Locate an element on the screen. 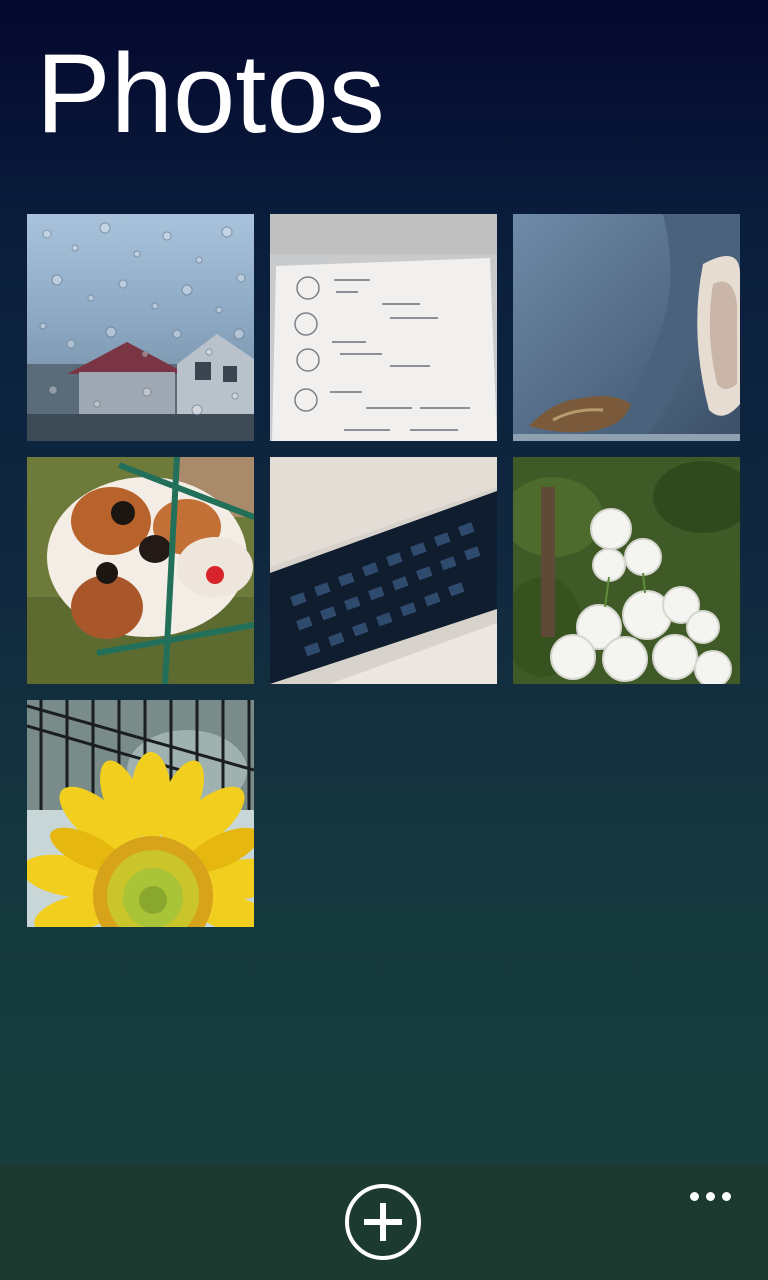  photo-keyboard-thumbnail is located at coordinates (383, 570).